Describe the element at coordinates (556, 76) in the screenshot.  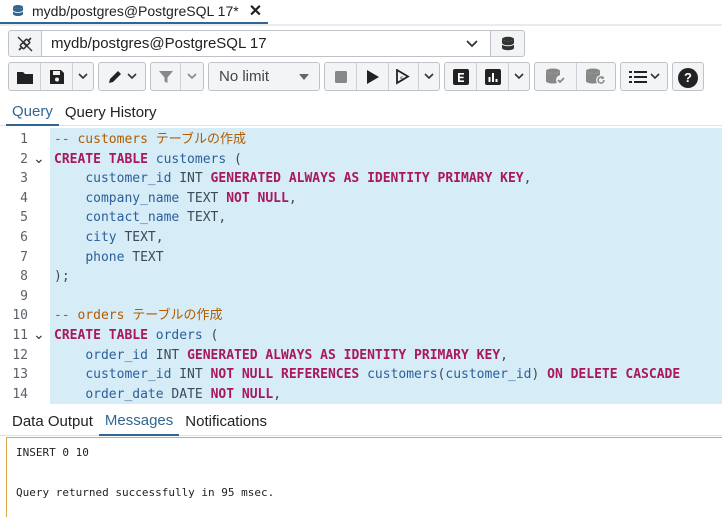
I see `commit-button` at that location.